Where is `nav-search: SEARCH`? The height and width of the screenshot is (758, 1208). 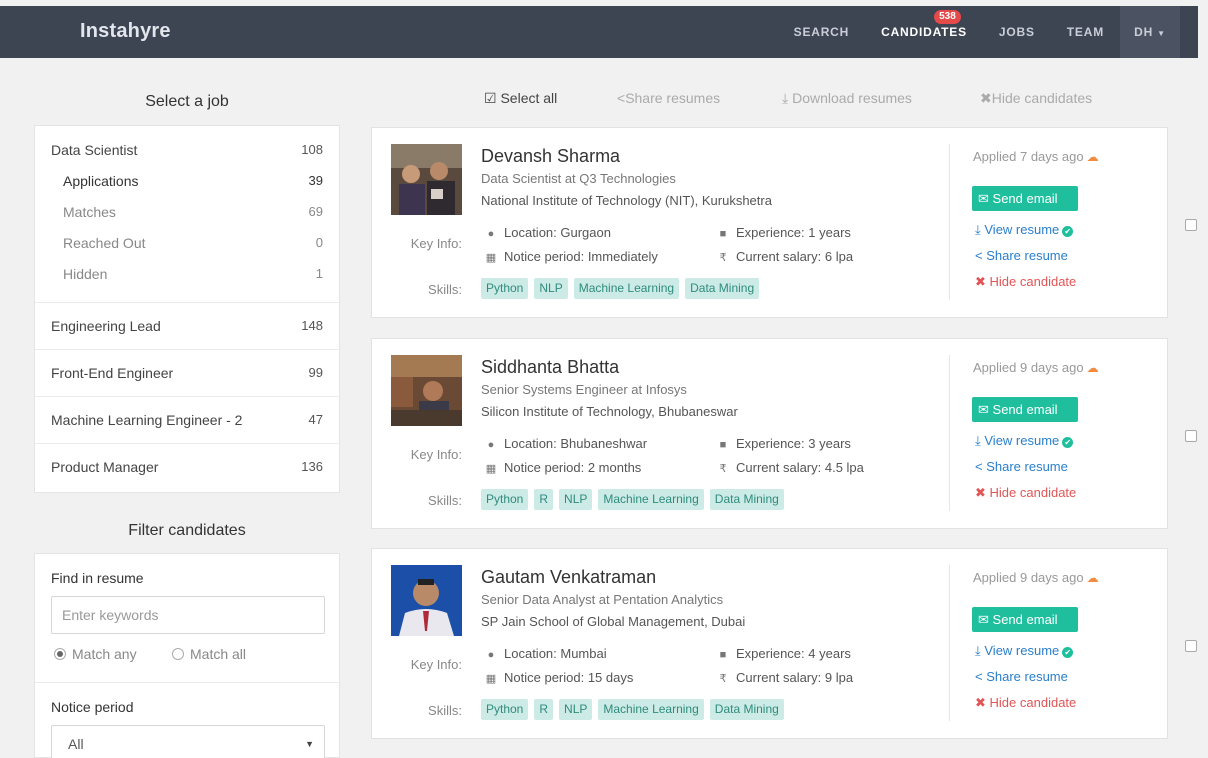
nav-search: SEARCH is located at coordinates (821, 32).